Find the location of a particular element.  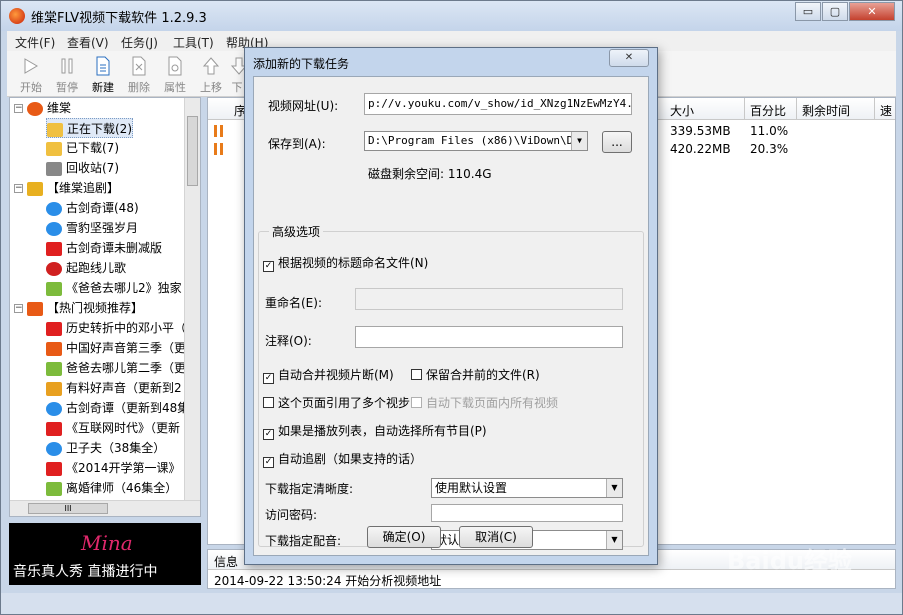

tree-item: 已下载(7) is located at coordinates (82, 148).